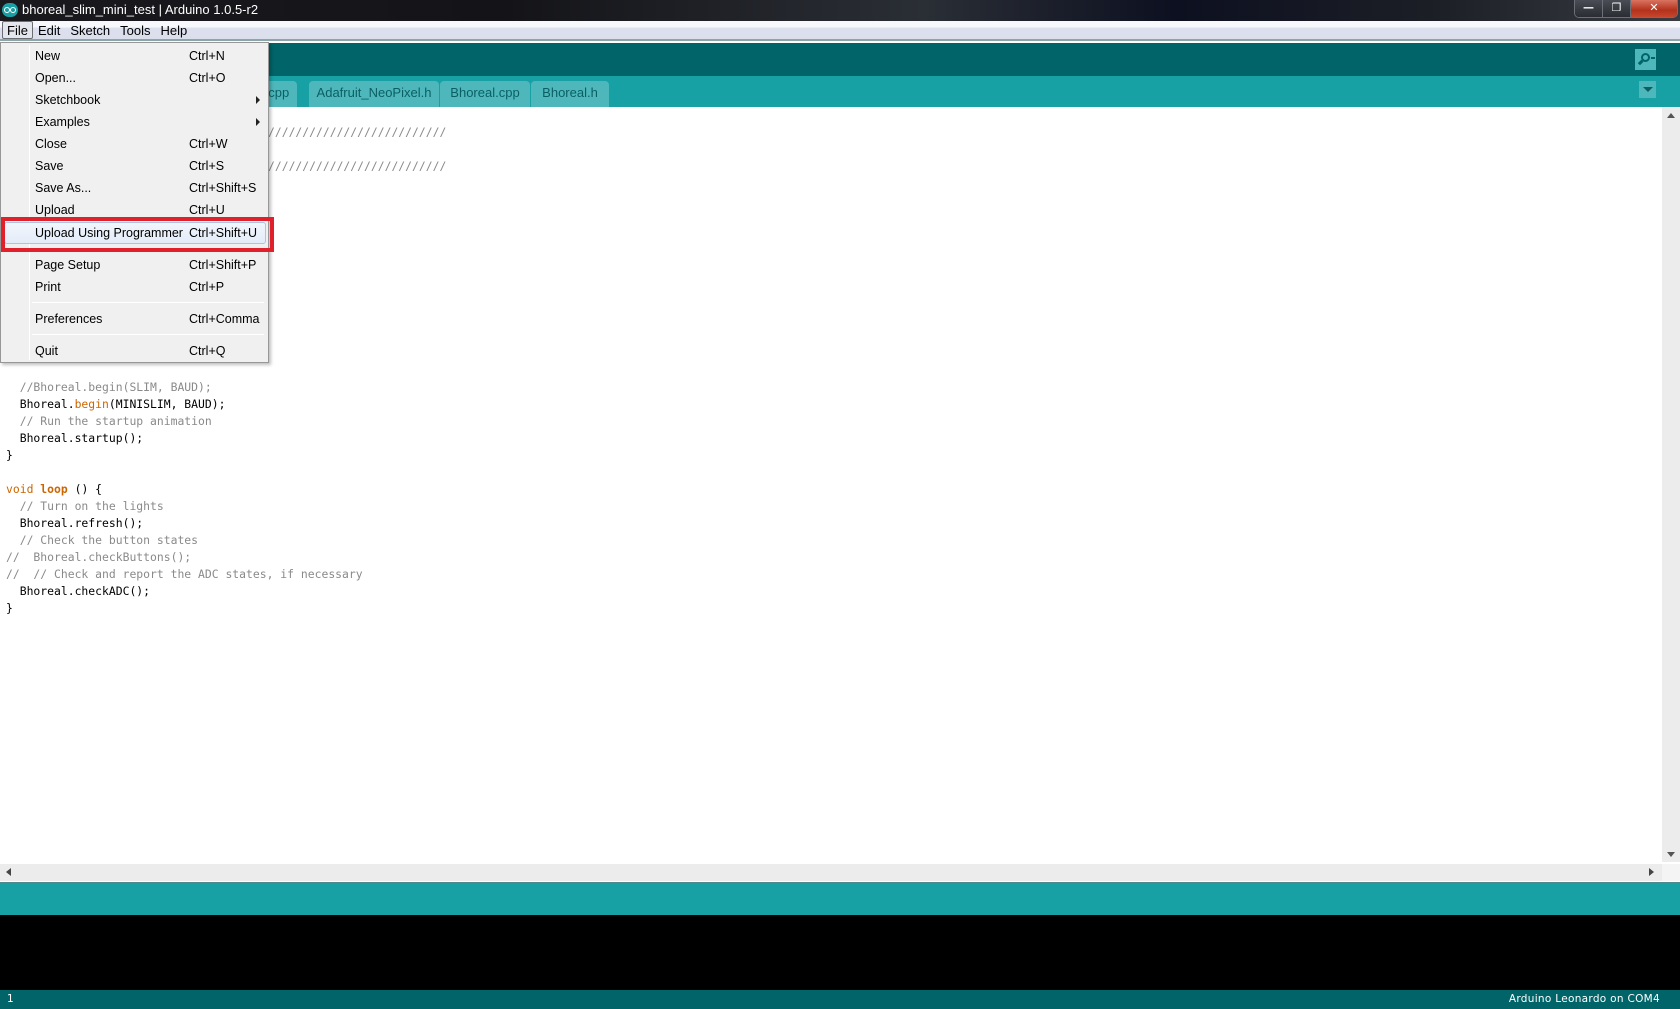 This screenshot has width=1680, height=1009. Describe the element at coordinates (75, 523) in the screenshot. I see `code-line: Bhoreal.refresh();` at that location.